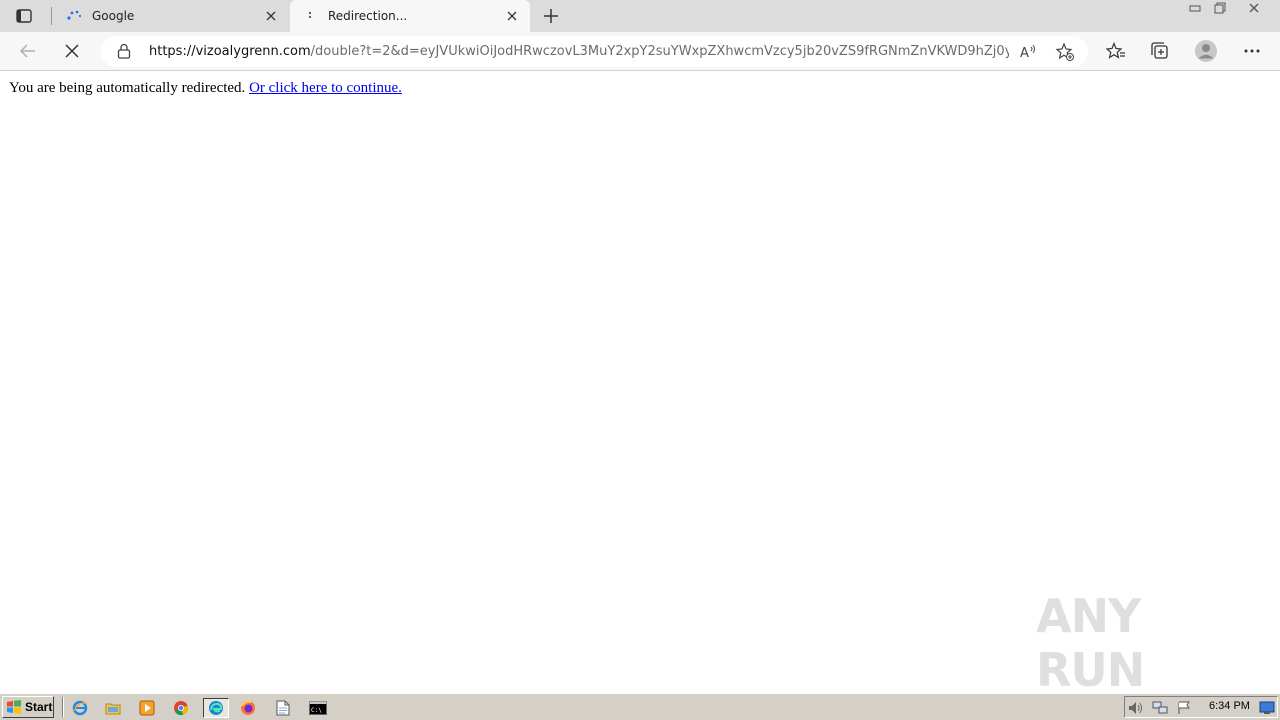 The height and width of the screenshot is (720, 1280). What do you see at coordinates (1160, 51) in the screenshot?
I see `collections-icon` at bounding box center [1160, 51].